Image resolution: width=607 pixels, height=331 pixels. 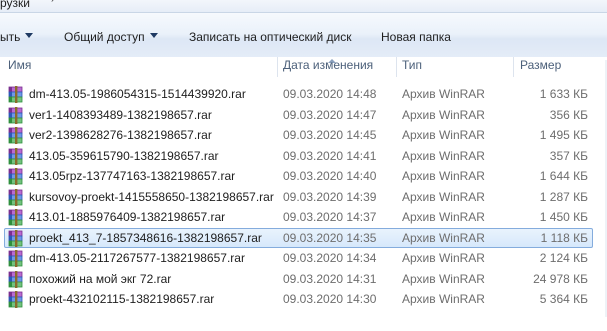 I want to click on file-size: 1 450 КБ, so click(x=563, y=217).